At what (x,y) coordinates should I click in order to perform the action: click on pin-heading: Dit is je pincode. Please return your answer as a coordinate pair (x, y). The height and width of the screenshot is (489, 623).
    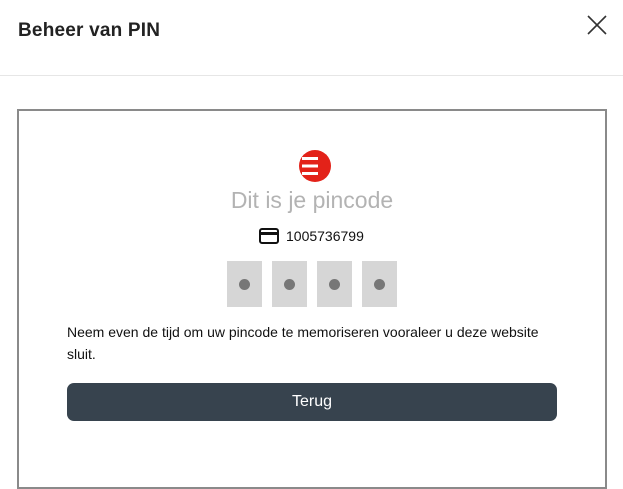
    Looking at the image, I should click on (312, 200).